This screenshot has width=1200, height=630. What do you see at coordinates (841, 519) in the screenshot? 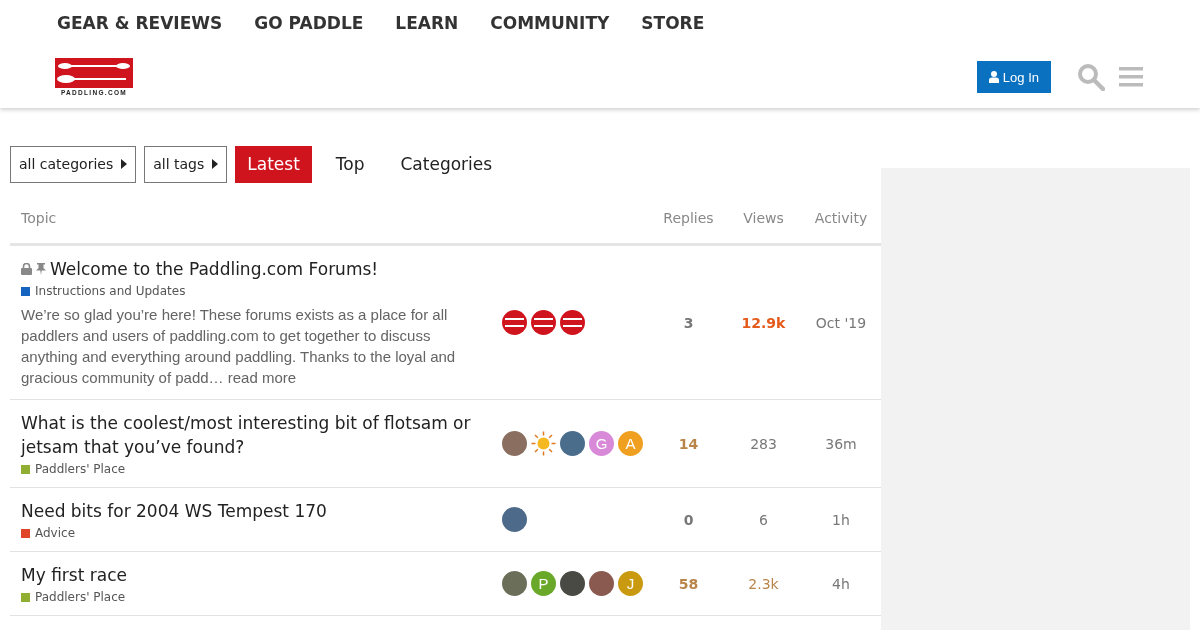
I see `activity-time: 1h` at bounding box center [841, 519].